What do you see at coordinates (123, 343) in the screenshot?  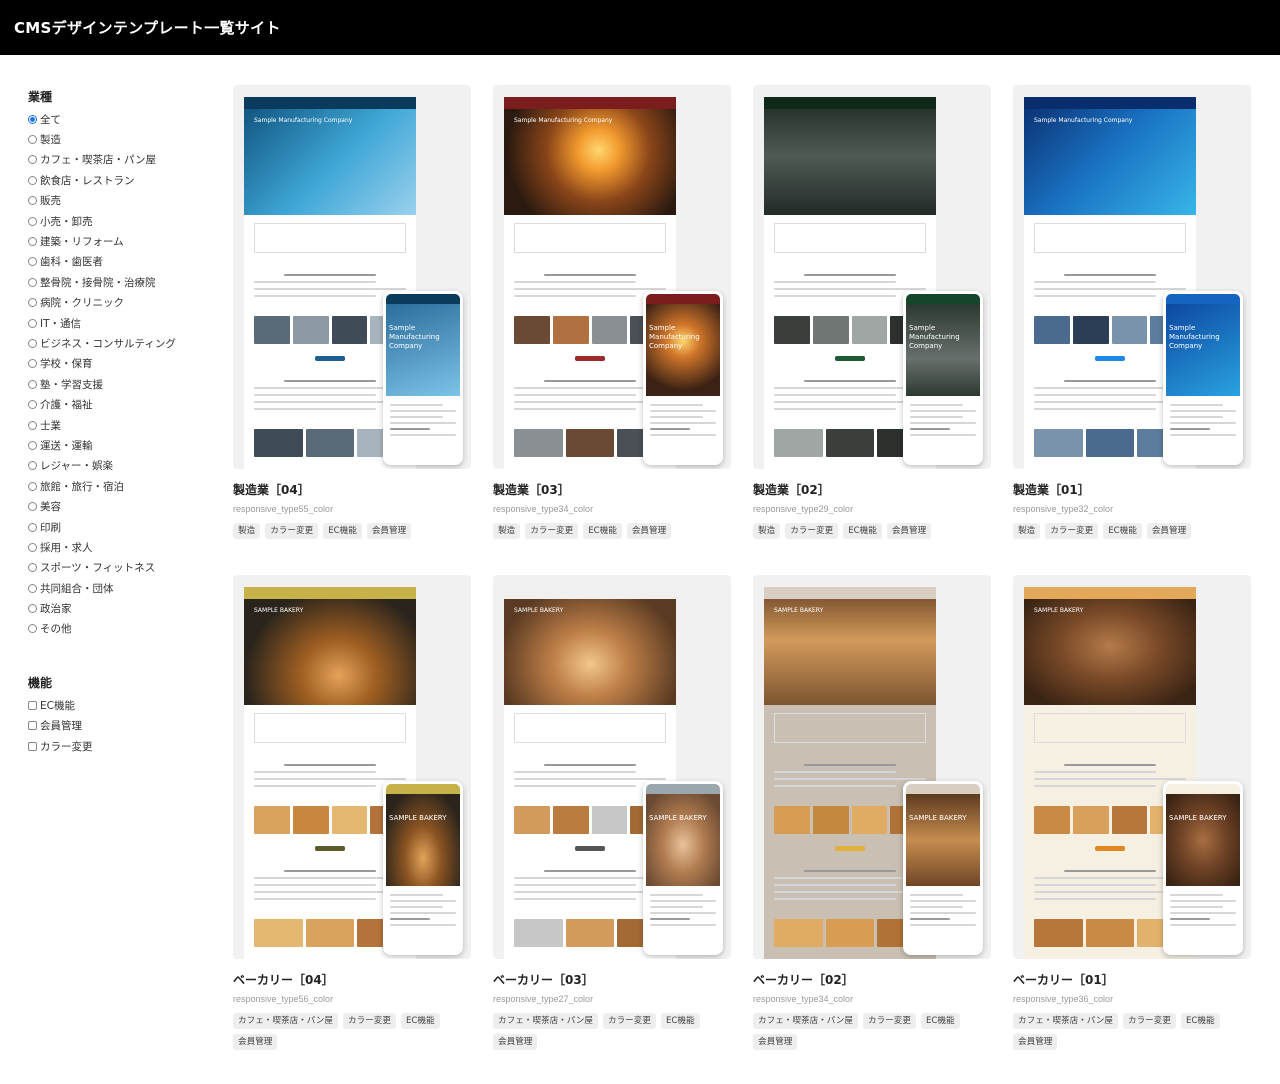 I see `industry-option: ビジネス・コンサルティング` at bounding box center [123, 343].